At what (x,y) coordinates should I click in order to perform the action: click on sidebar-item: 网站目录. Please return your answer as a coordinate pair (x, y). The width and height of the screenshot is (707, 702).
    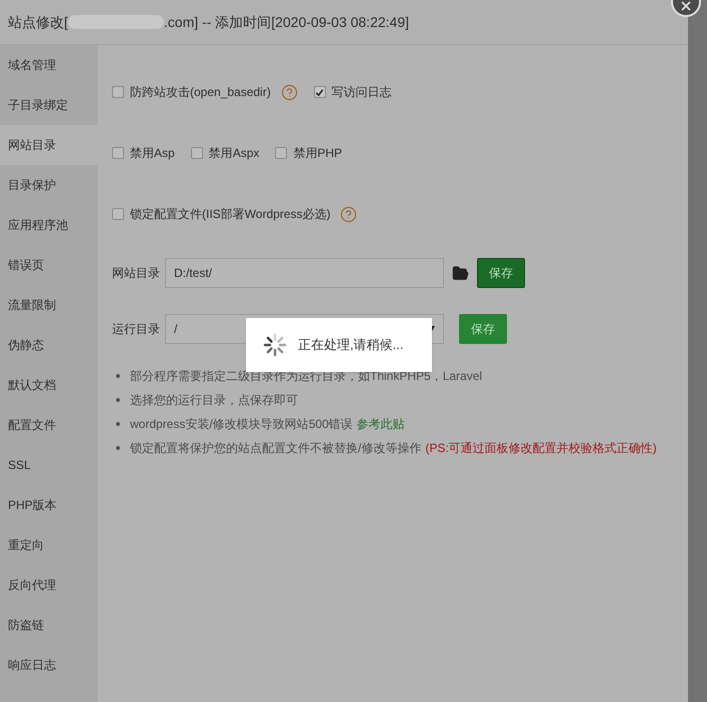
    Looking at the image, I should click on (49, 145).